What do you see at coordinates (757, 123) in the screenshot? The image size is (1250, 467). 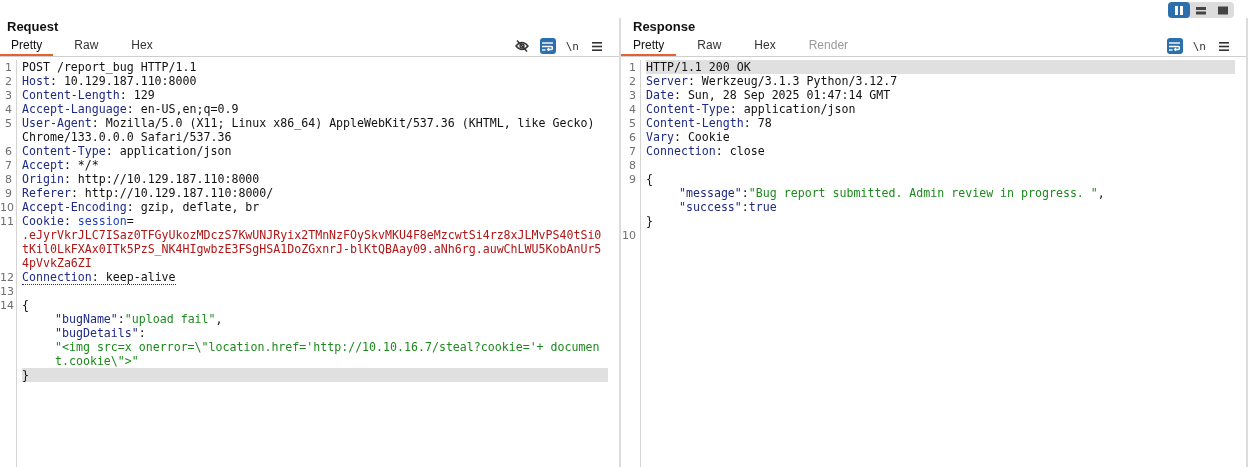 I see `code-text: : 78` at bounding box center [757, 123].